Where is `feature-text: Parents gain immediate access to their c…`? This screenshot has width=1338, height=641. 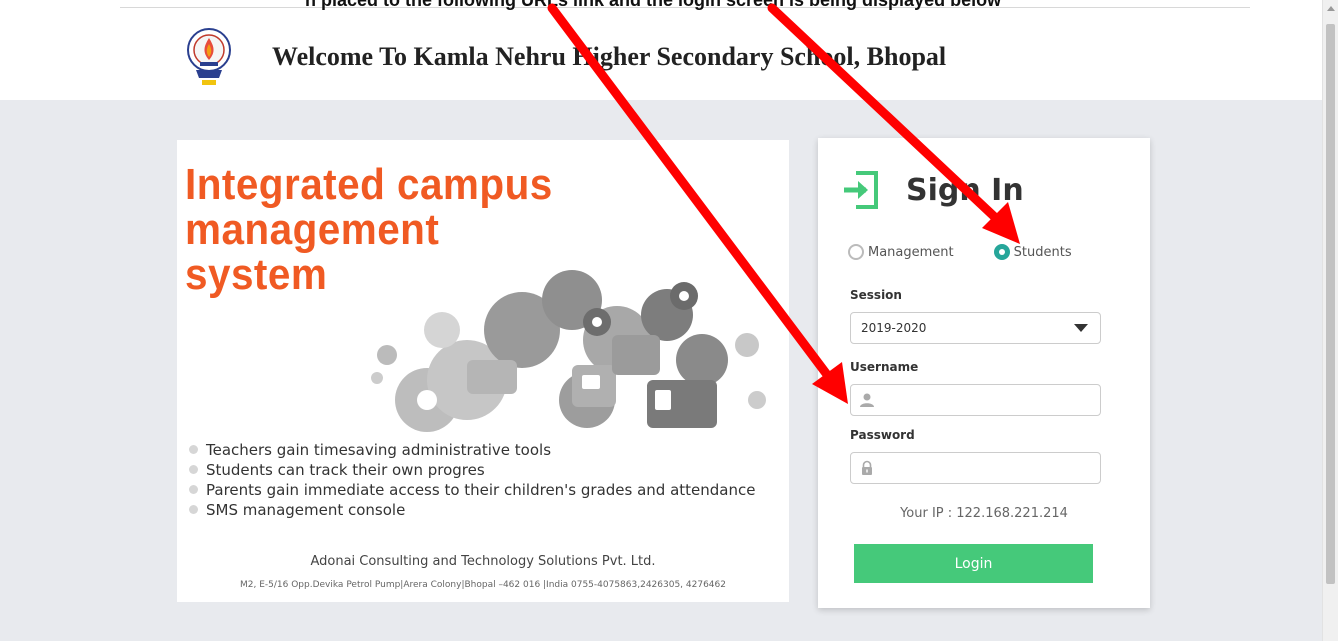
feature-text: Parents gain immediate access to their c… is located at coordinates (481, 490).